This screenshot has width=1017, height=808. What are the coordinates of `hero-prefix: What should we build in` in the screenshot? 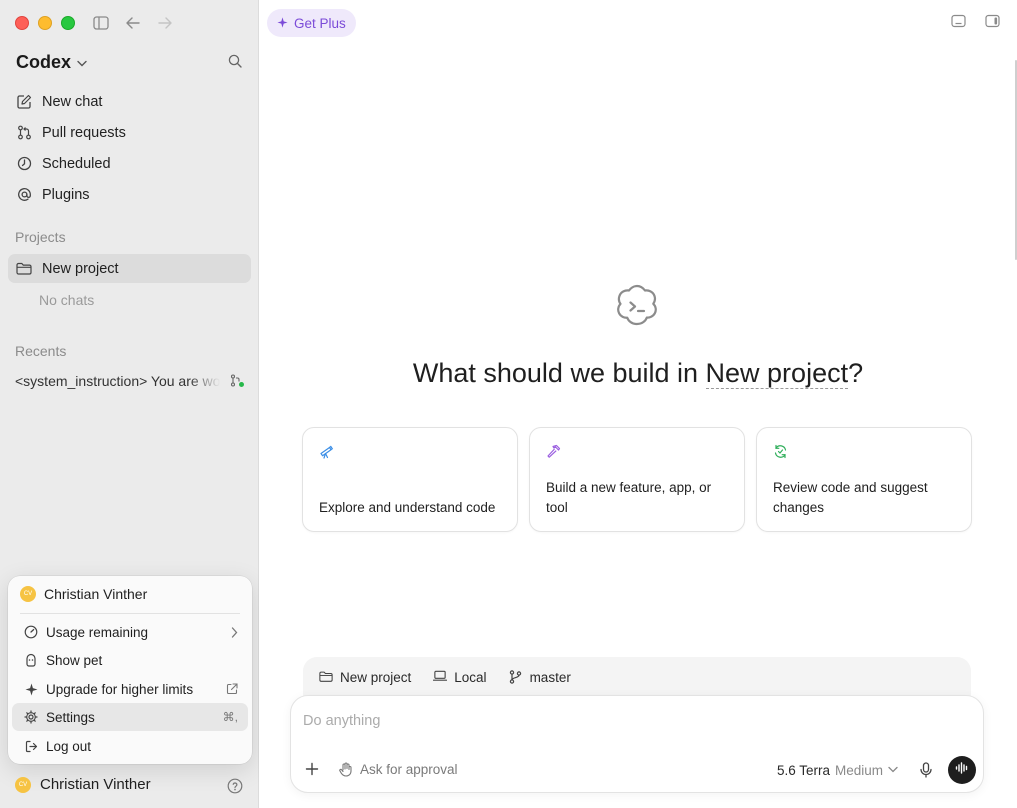 It's located at (559, 373).